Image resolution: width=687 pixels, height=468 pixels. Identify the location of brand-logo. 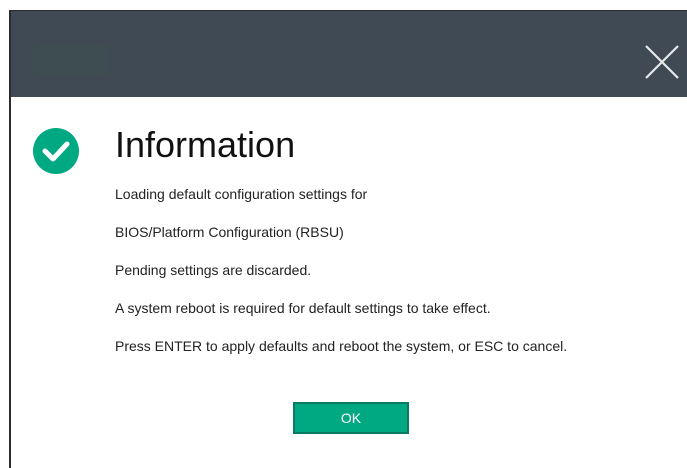
(70, 60).